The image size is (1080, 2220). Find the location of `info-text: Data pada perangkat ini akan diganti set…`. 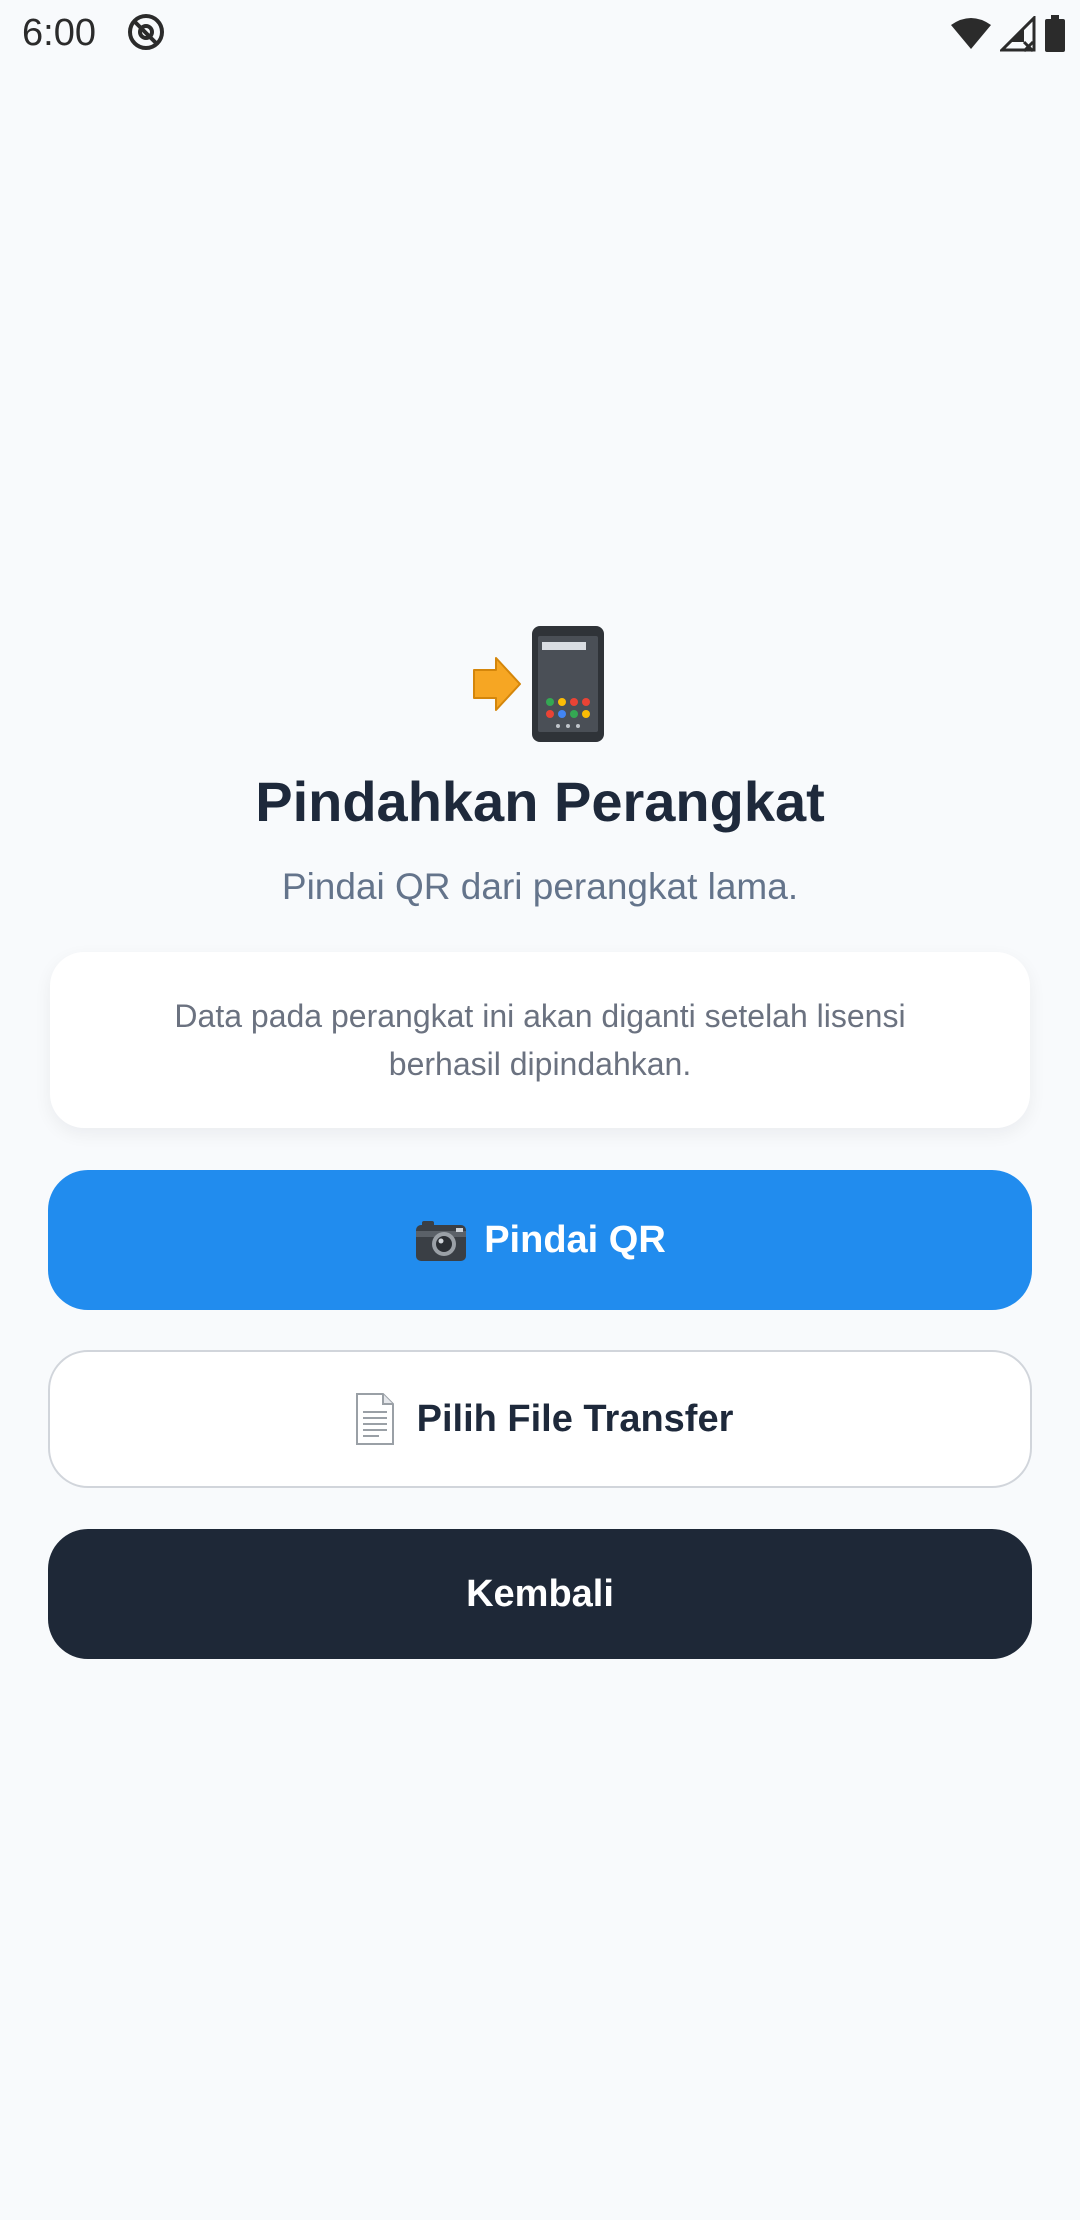

info-text: Data pada perangkat ini akan diganti set… is located at coordinates (540, 1040).